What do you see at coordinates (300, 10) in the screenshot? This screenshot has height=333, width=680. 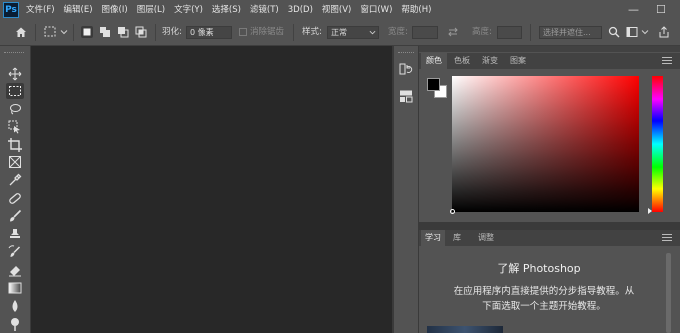 I see `menu-3d: 3D(D)` at bounding box center [300, 10].